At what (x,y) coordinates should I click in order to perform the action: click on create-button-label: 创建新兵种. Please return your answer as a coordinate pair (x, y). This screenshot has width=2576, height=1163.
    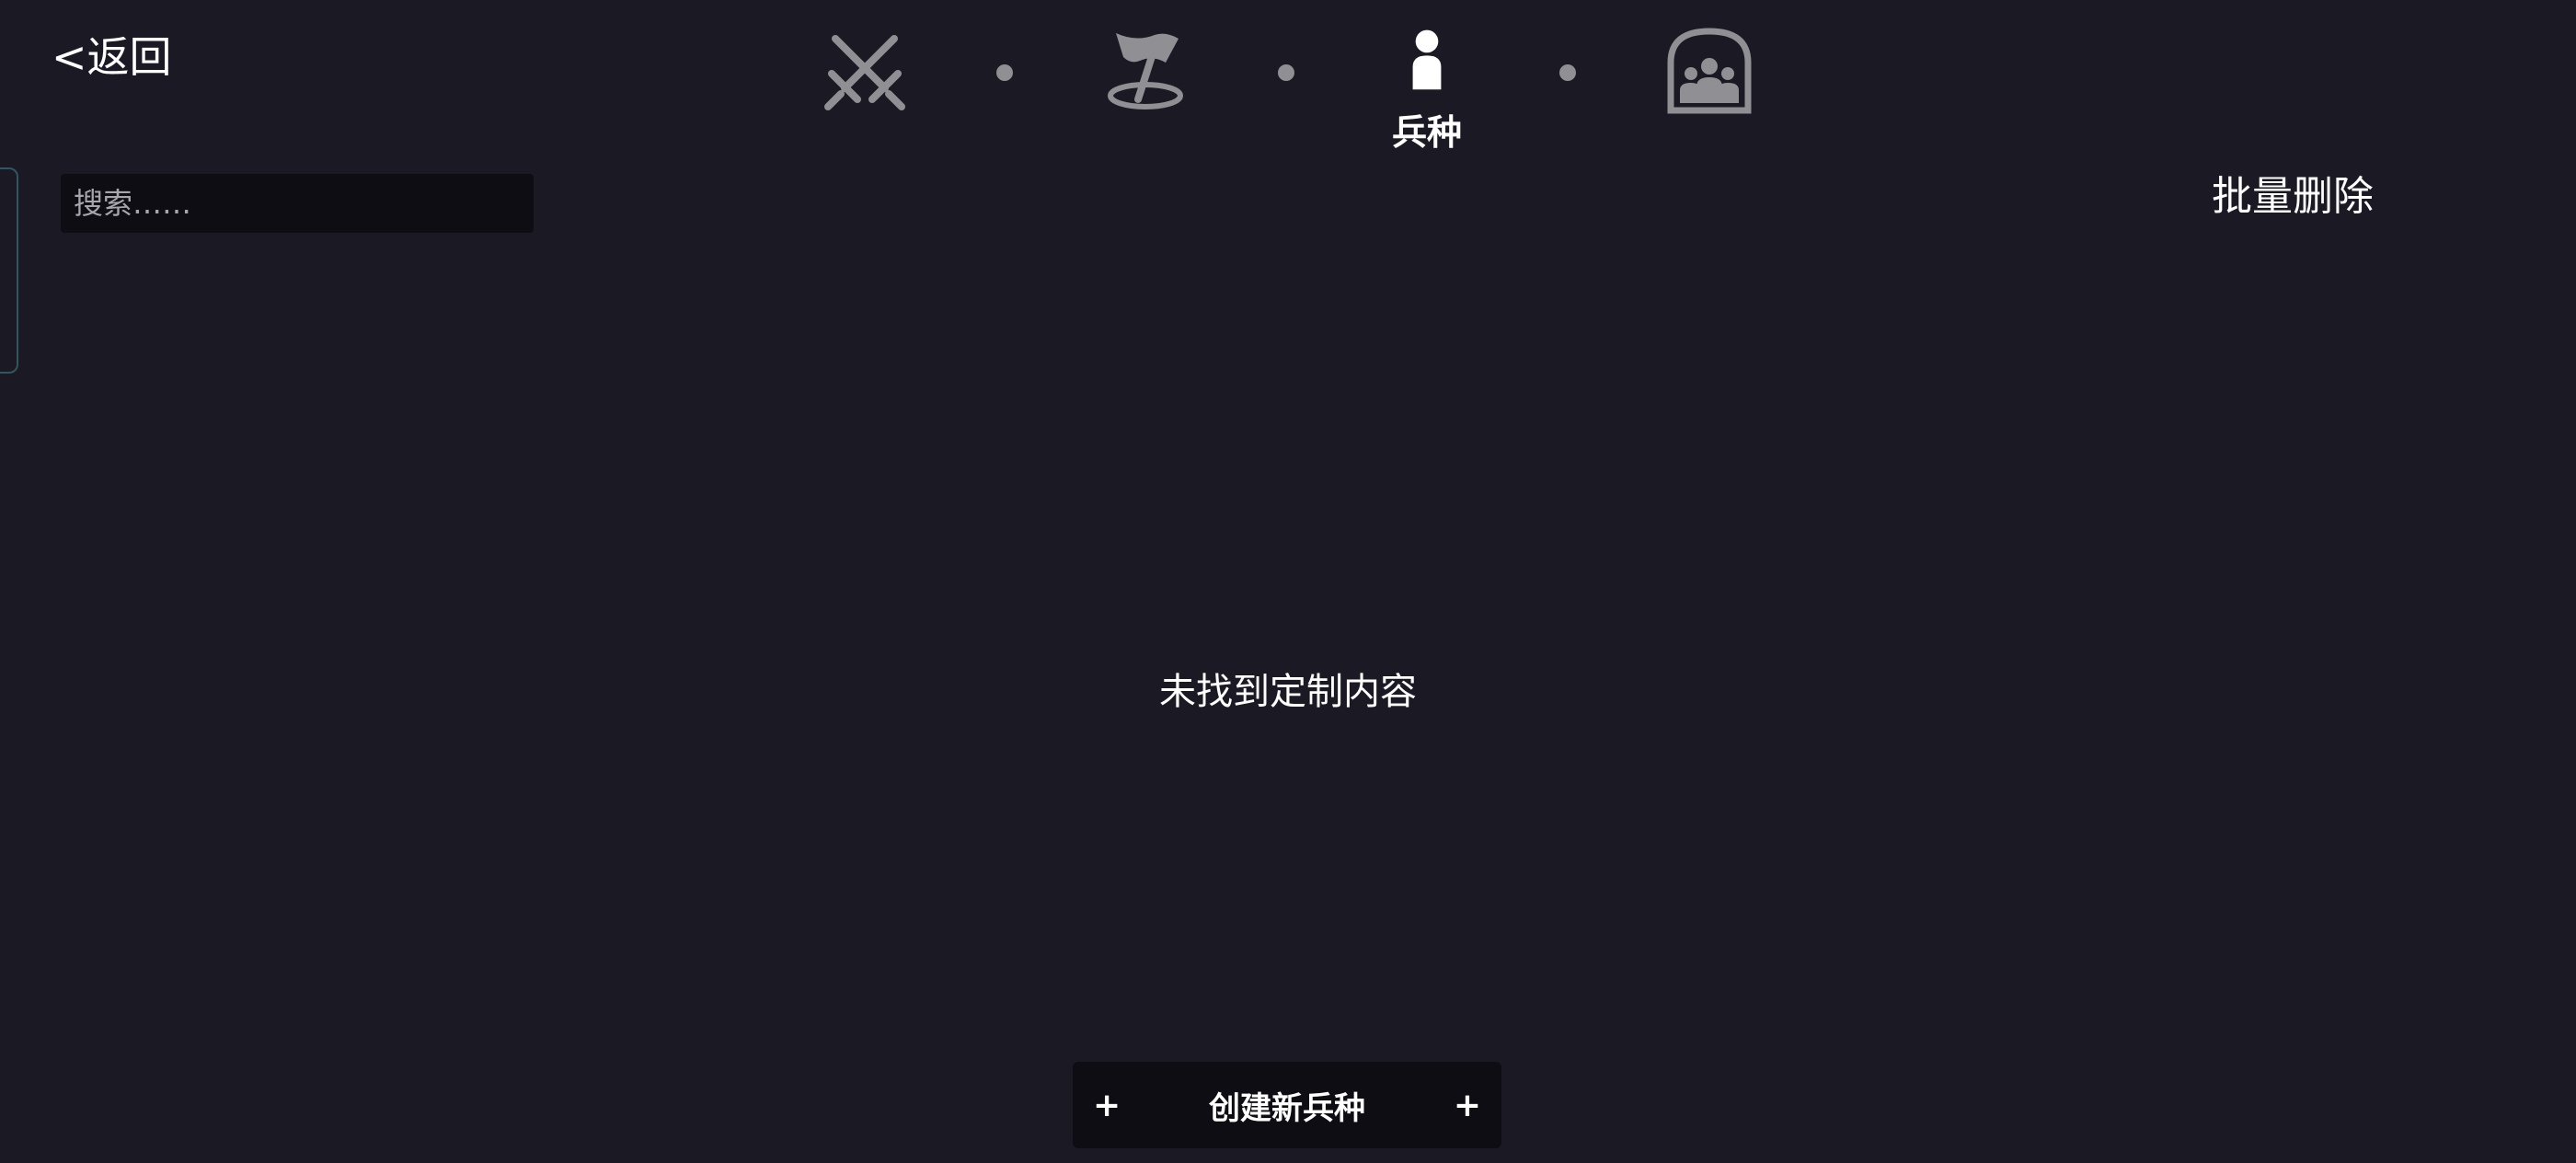
    Looking at the image, I should click on (1287, 1108).